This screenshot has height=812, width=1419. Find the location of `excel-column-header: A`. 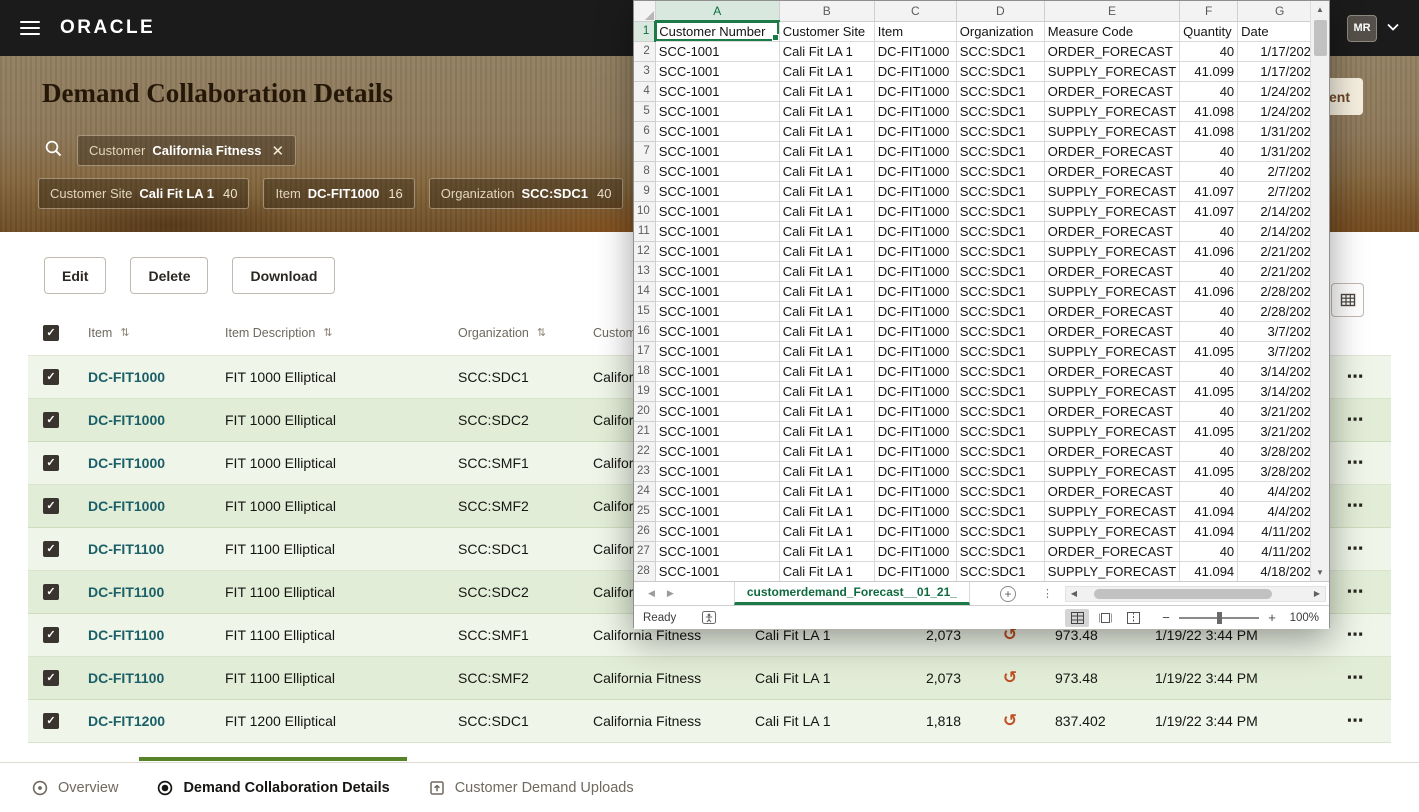

excel-column-header: A is located at coordinates (717, 11).